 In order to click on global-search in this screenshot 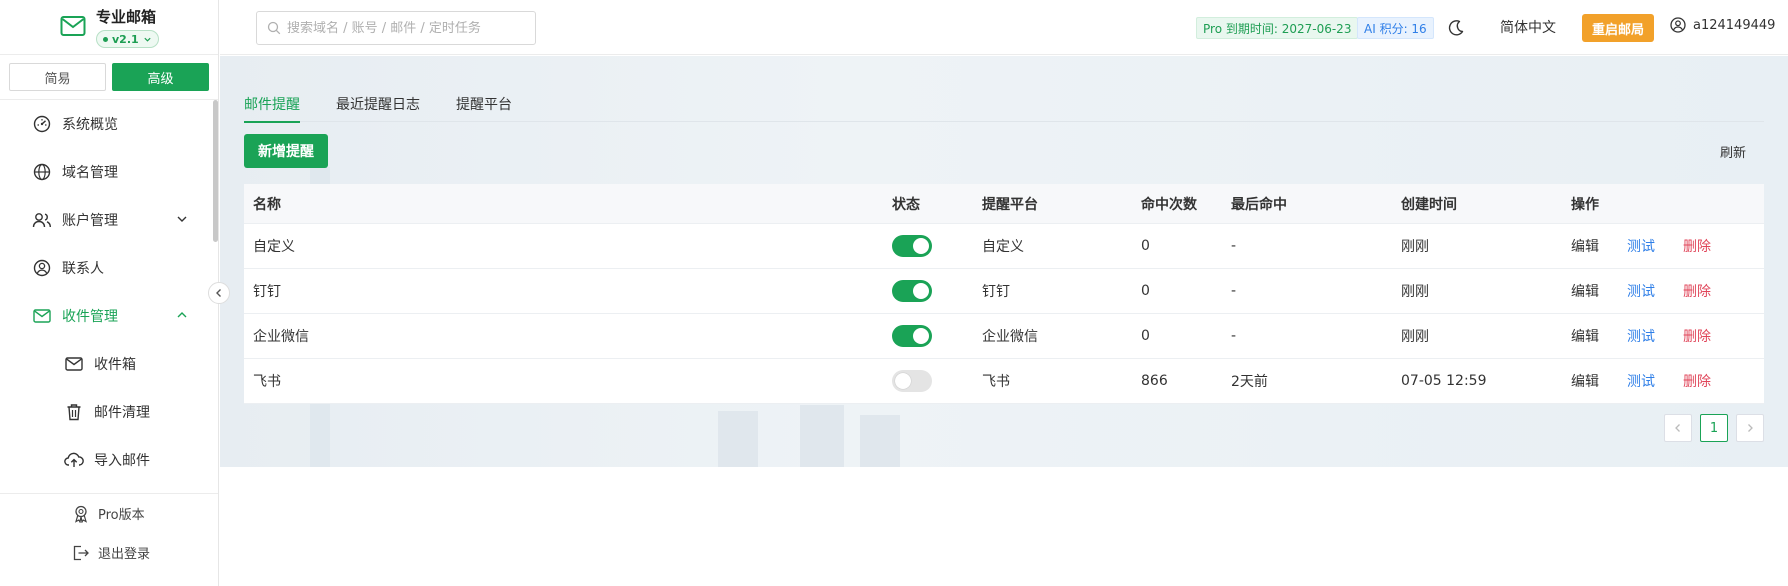, I will do `click(396, 28)`.